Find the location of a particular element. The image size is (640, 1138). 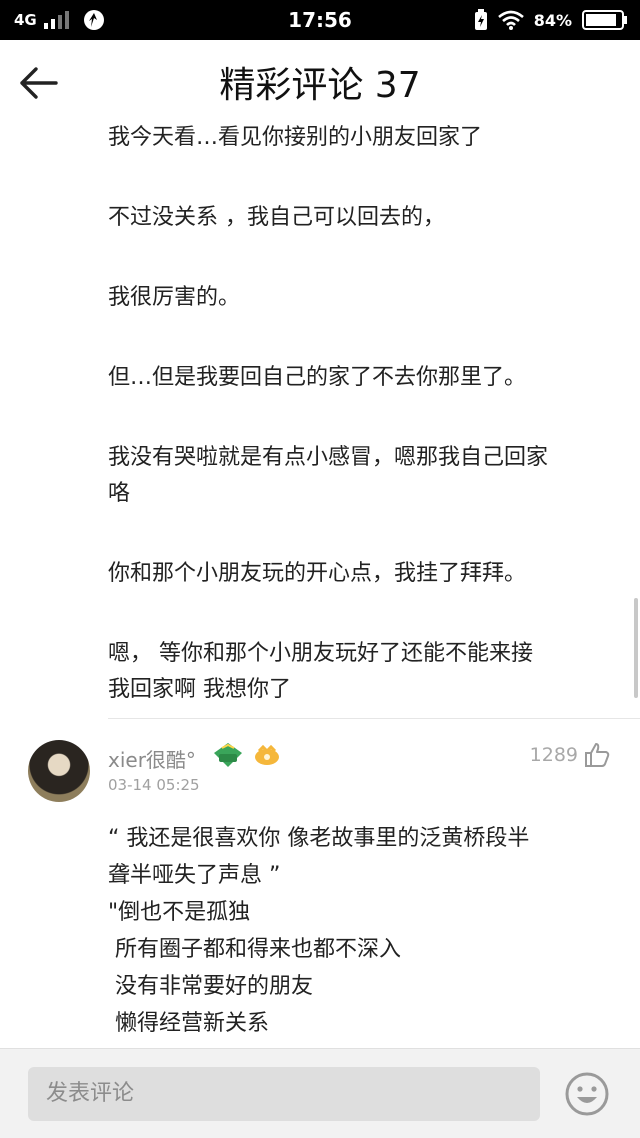

charging-icon is located at coordinates (480, 19).